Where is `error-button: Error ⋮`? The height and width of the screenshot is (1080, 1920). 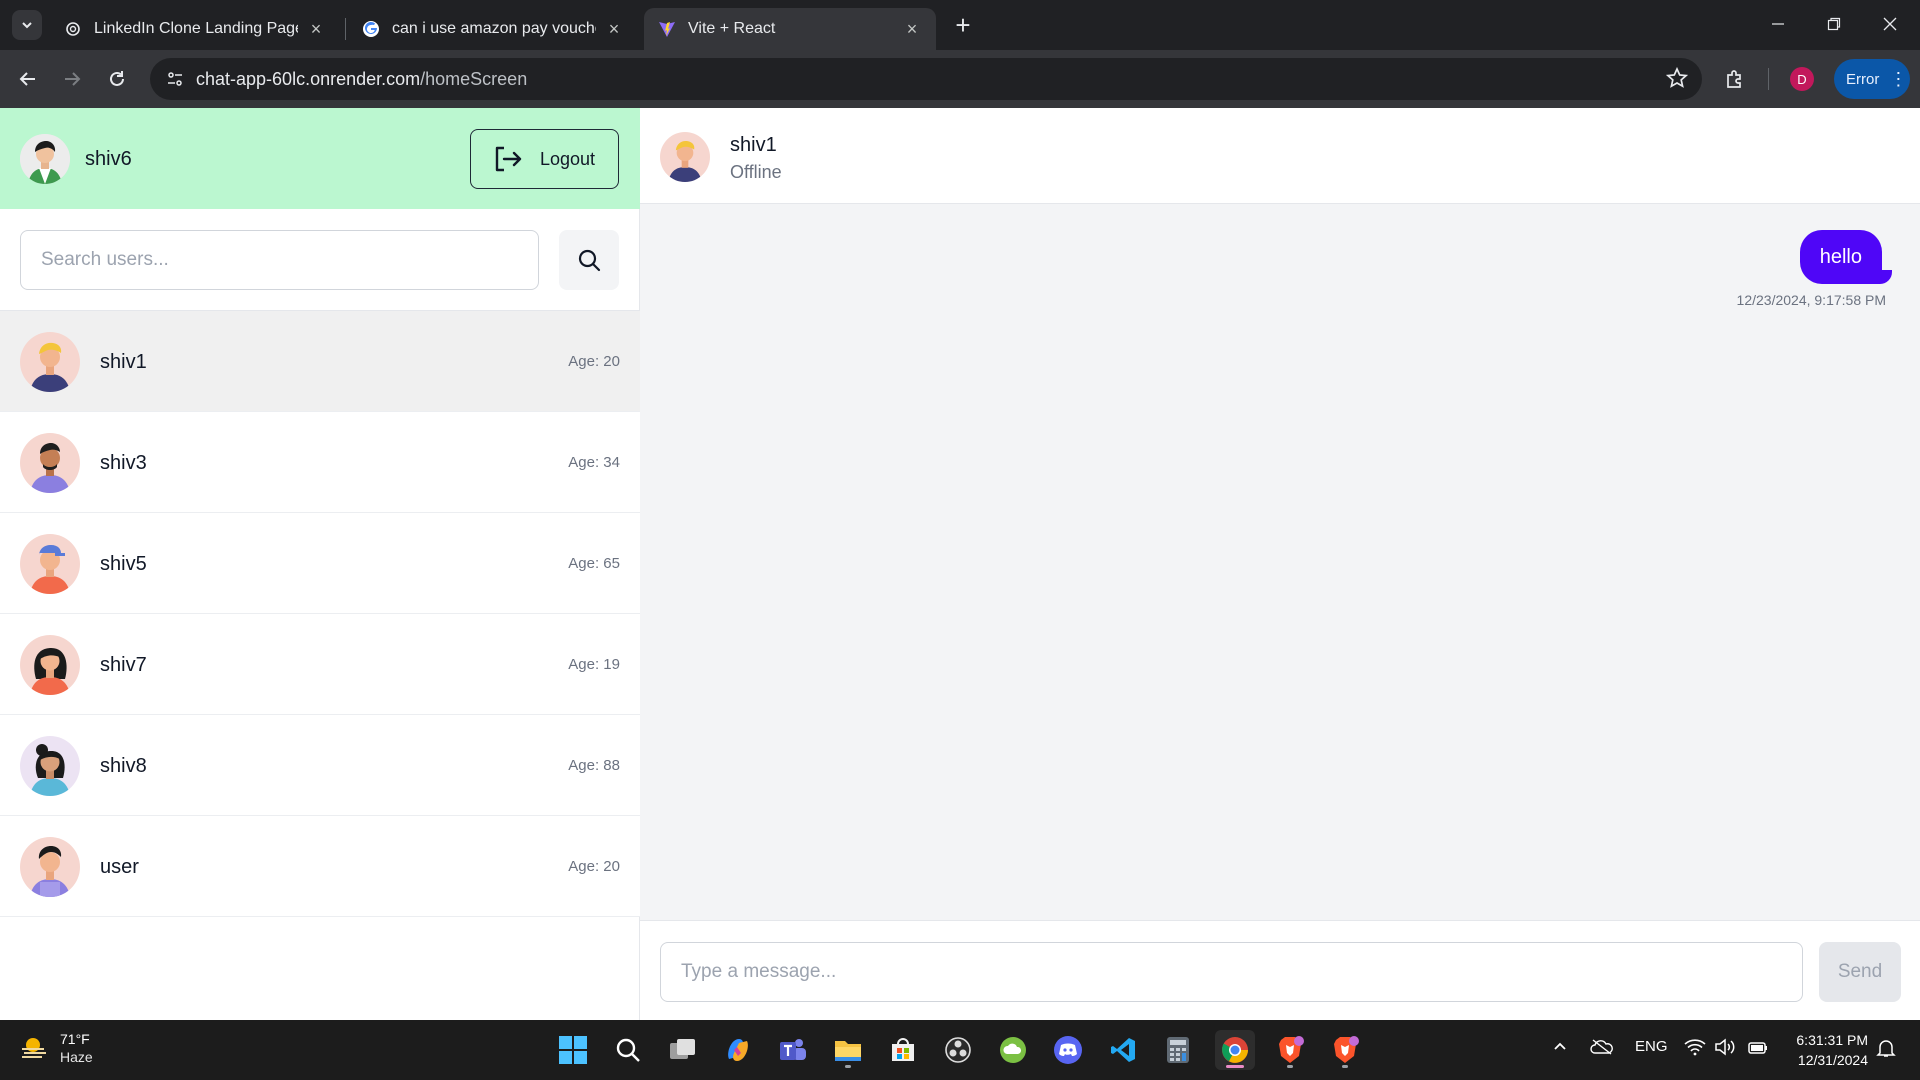 error-button: Error ⋮ is located at coordinates (1872, 79).